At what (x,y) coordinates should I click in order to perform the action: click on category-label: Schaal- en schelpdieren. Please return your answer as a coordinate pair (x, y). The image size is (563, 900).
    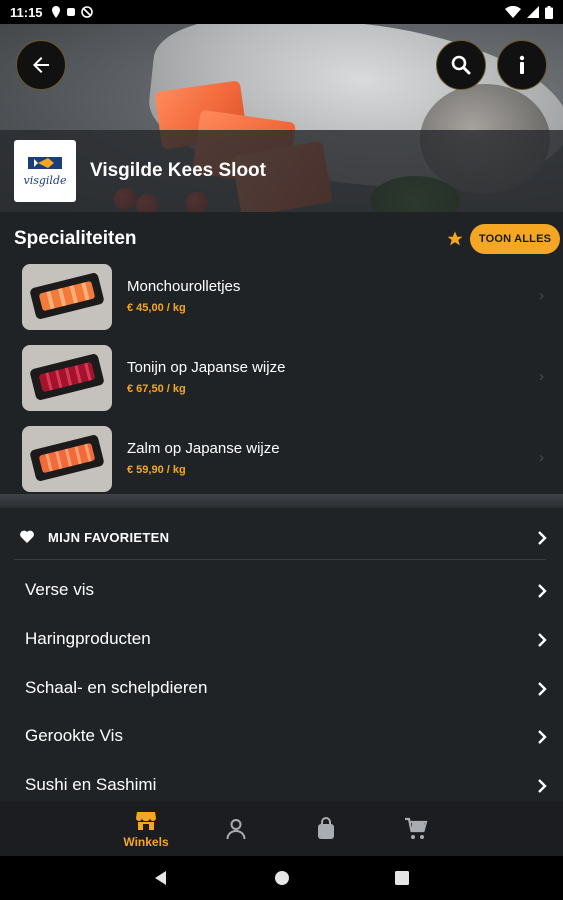
    Looking at the image, I should click on (116, 687).